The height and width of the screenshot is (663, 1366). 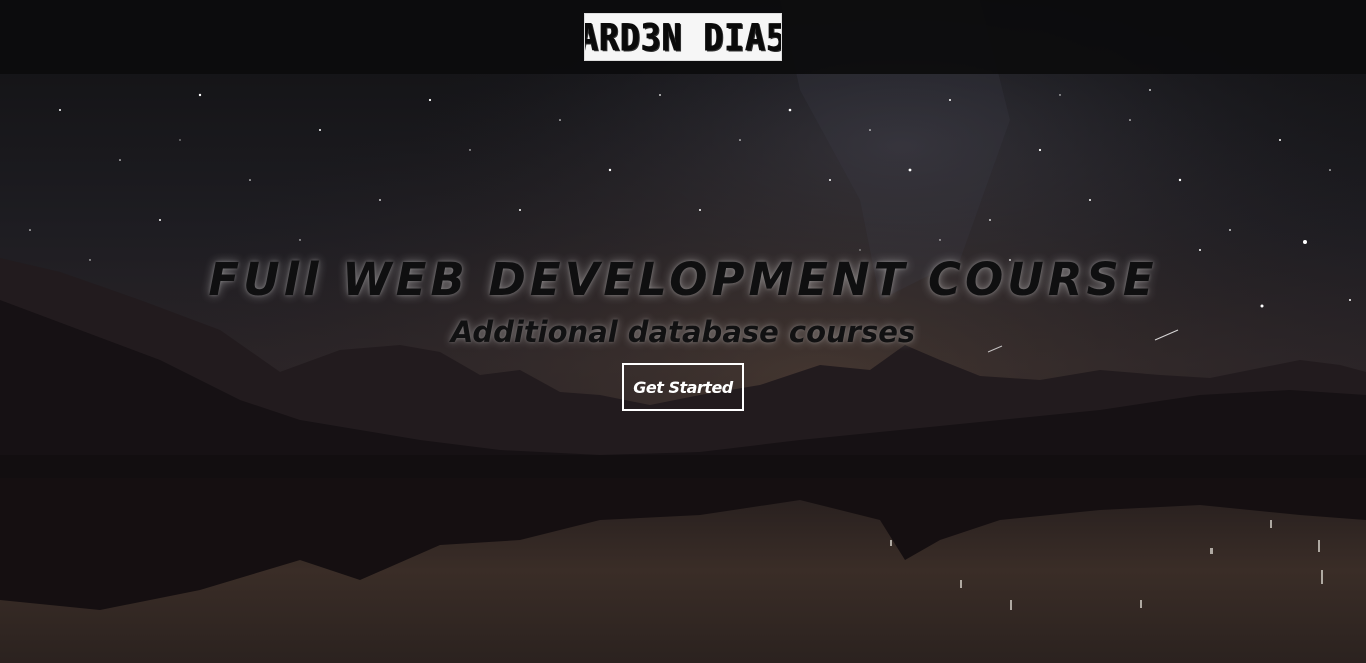 I want to click on hero-subtitle: Additional database courses, so click(x=683, y=332).